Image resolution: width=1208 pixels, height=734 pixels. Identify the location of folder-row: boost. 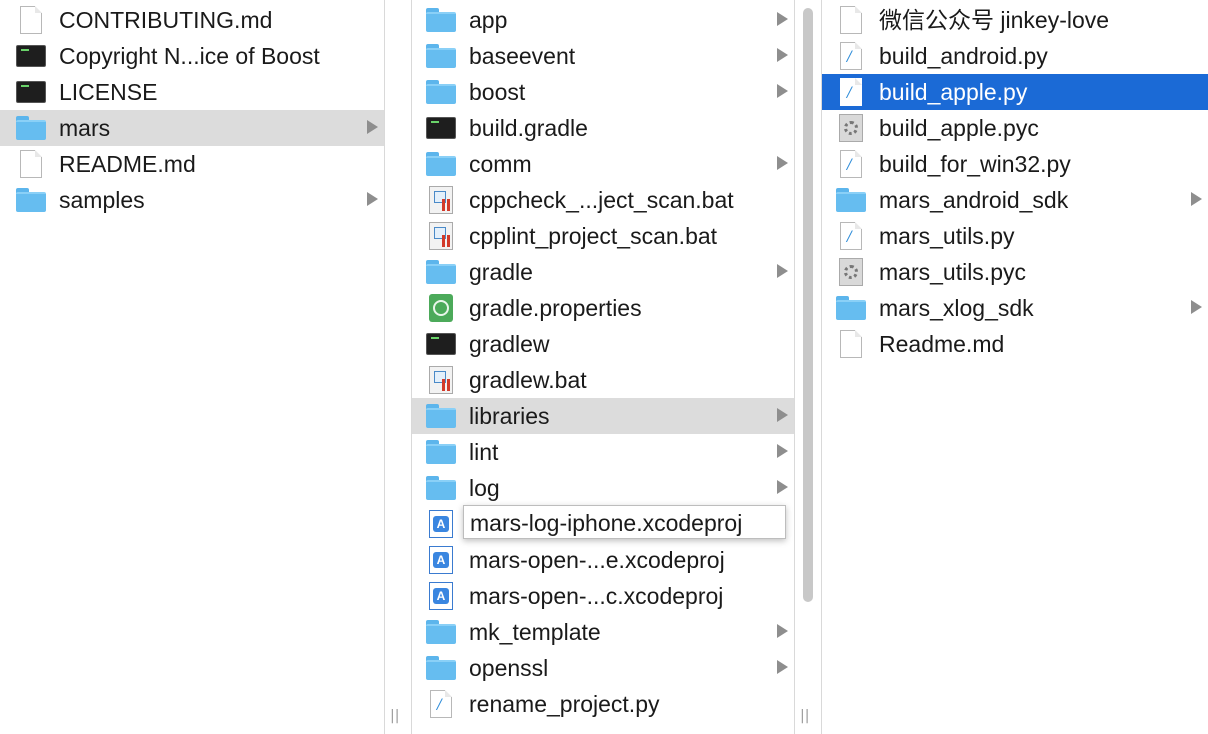
(603, 92).